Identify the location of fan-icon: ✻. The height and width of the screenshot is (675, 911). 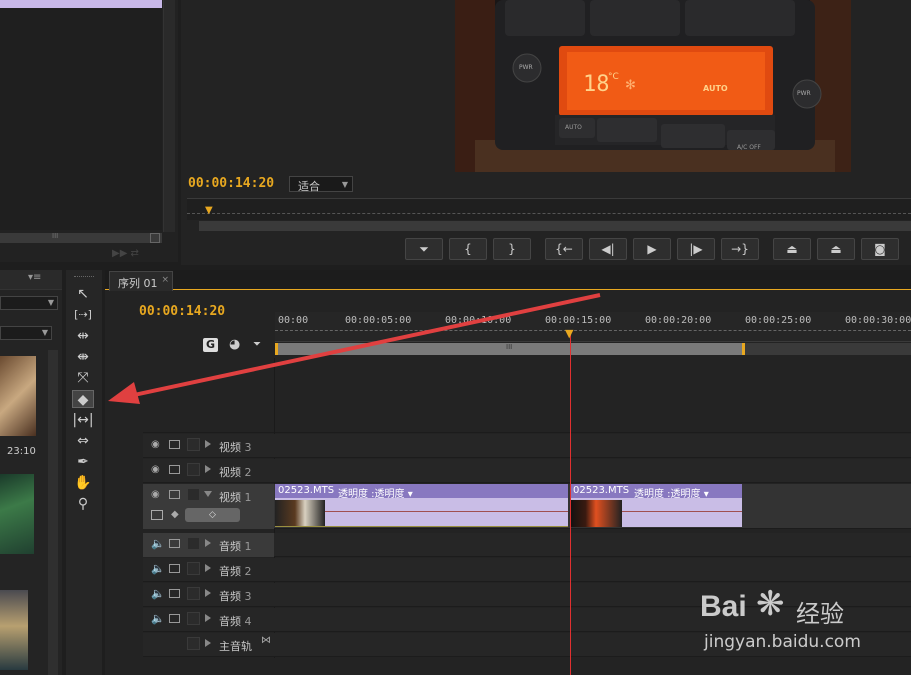
(630, 85).